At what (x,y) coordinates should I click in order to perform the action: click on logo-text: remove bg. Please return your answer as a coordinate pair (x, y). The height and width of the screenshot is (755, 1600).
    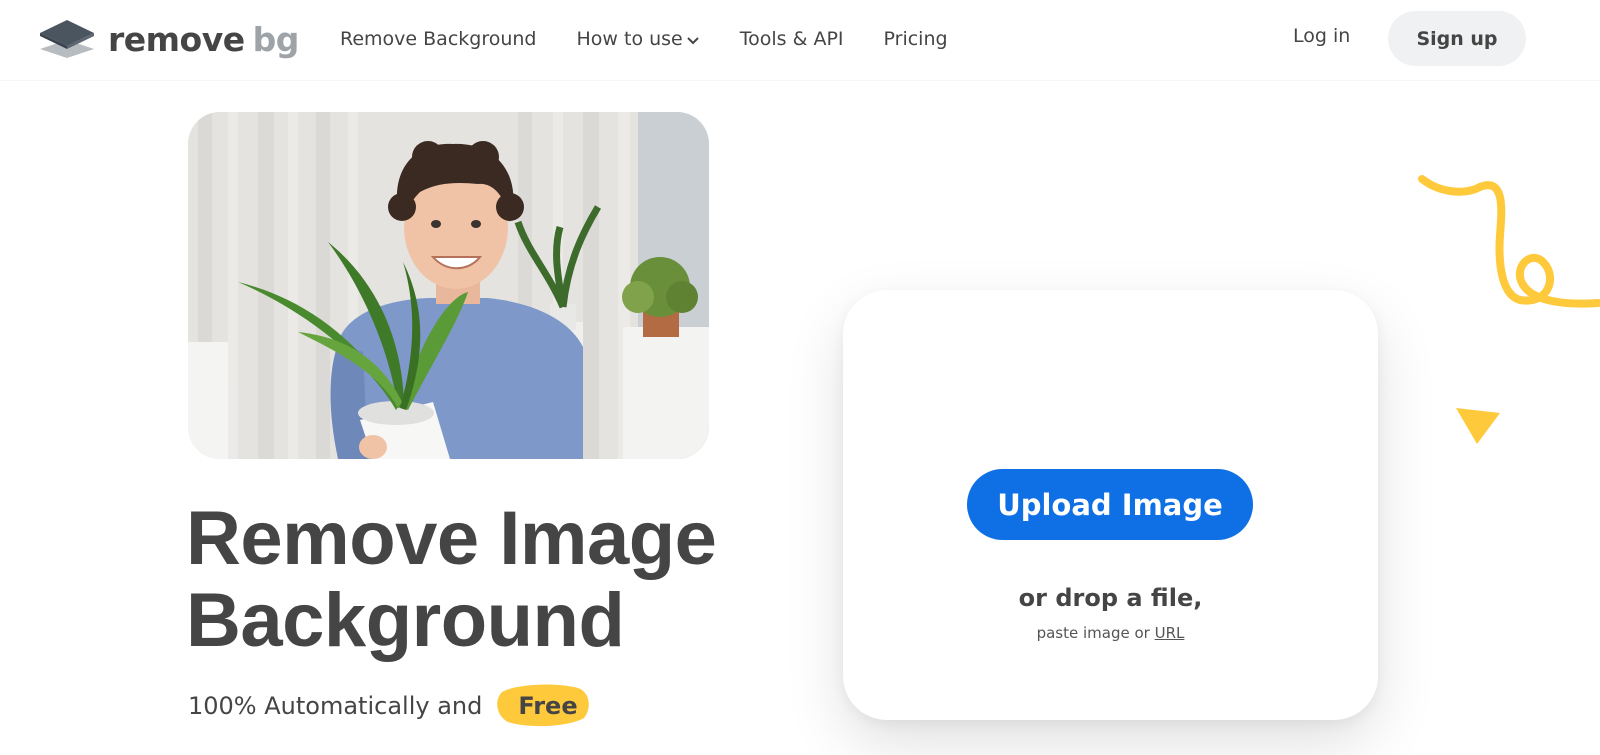
    Looking at the image, I should click on (203, 39).